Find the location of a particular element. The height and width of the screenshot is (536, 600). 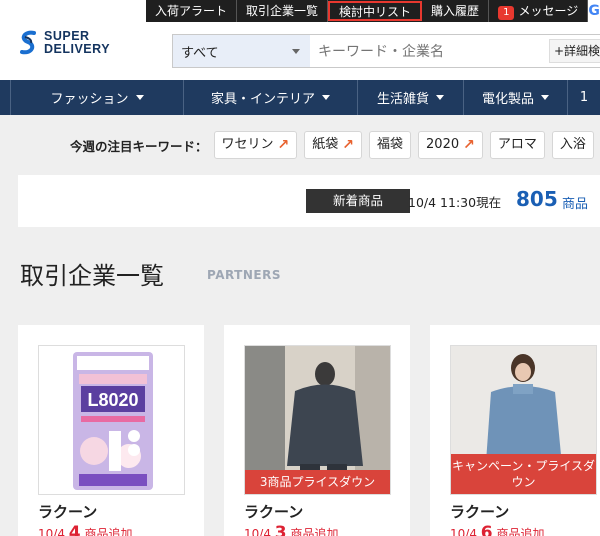

keyword-text: 入浴 is located at coordinates (572, 144).